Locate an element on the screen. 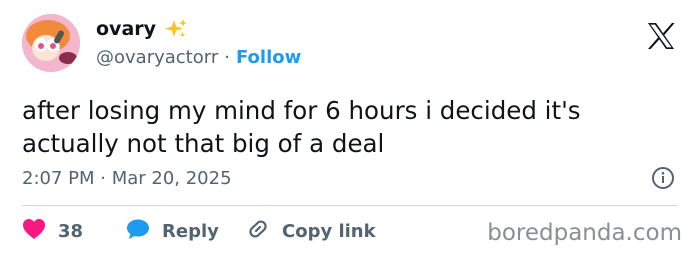 This screenshot has width=700, height=256. copy-link-button: Copy link is located at coordinates (311, 231).